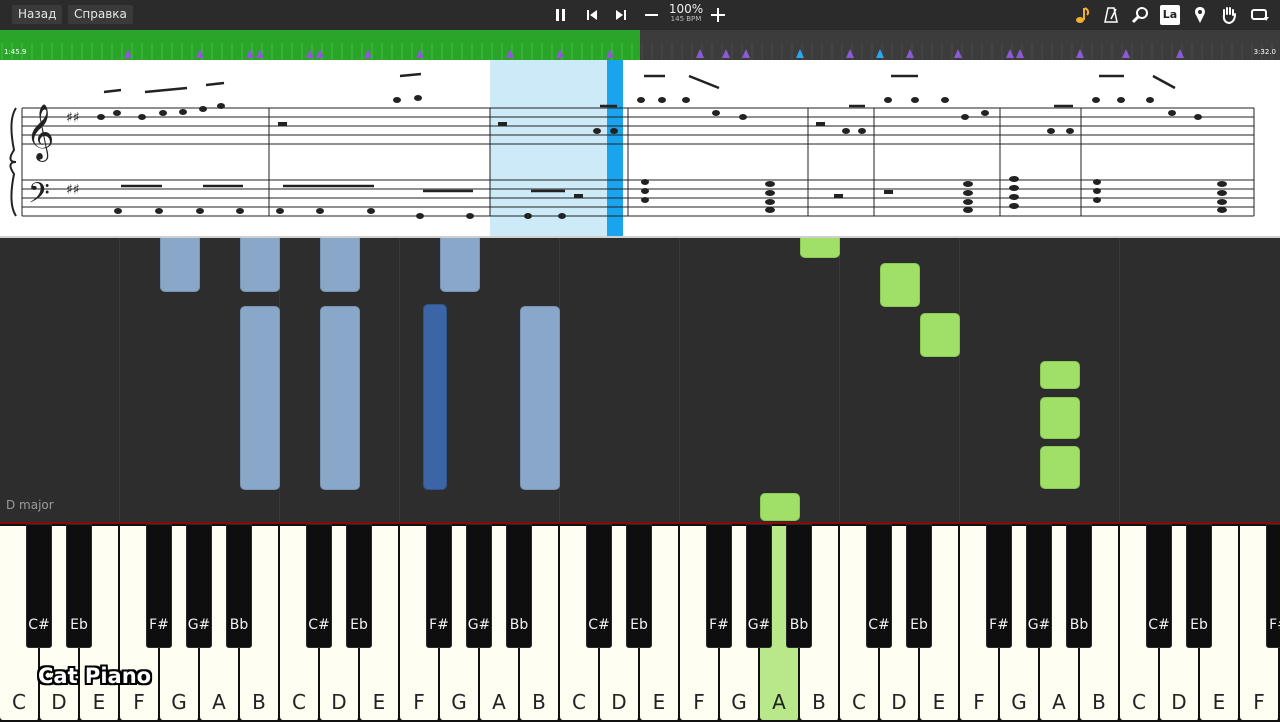  What do you see at coordinates (652, 15) in the screenshot?
I see `minus-icon` at bounding box center [652, 15].